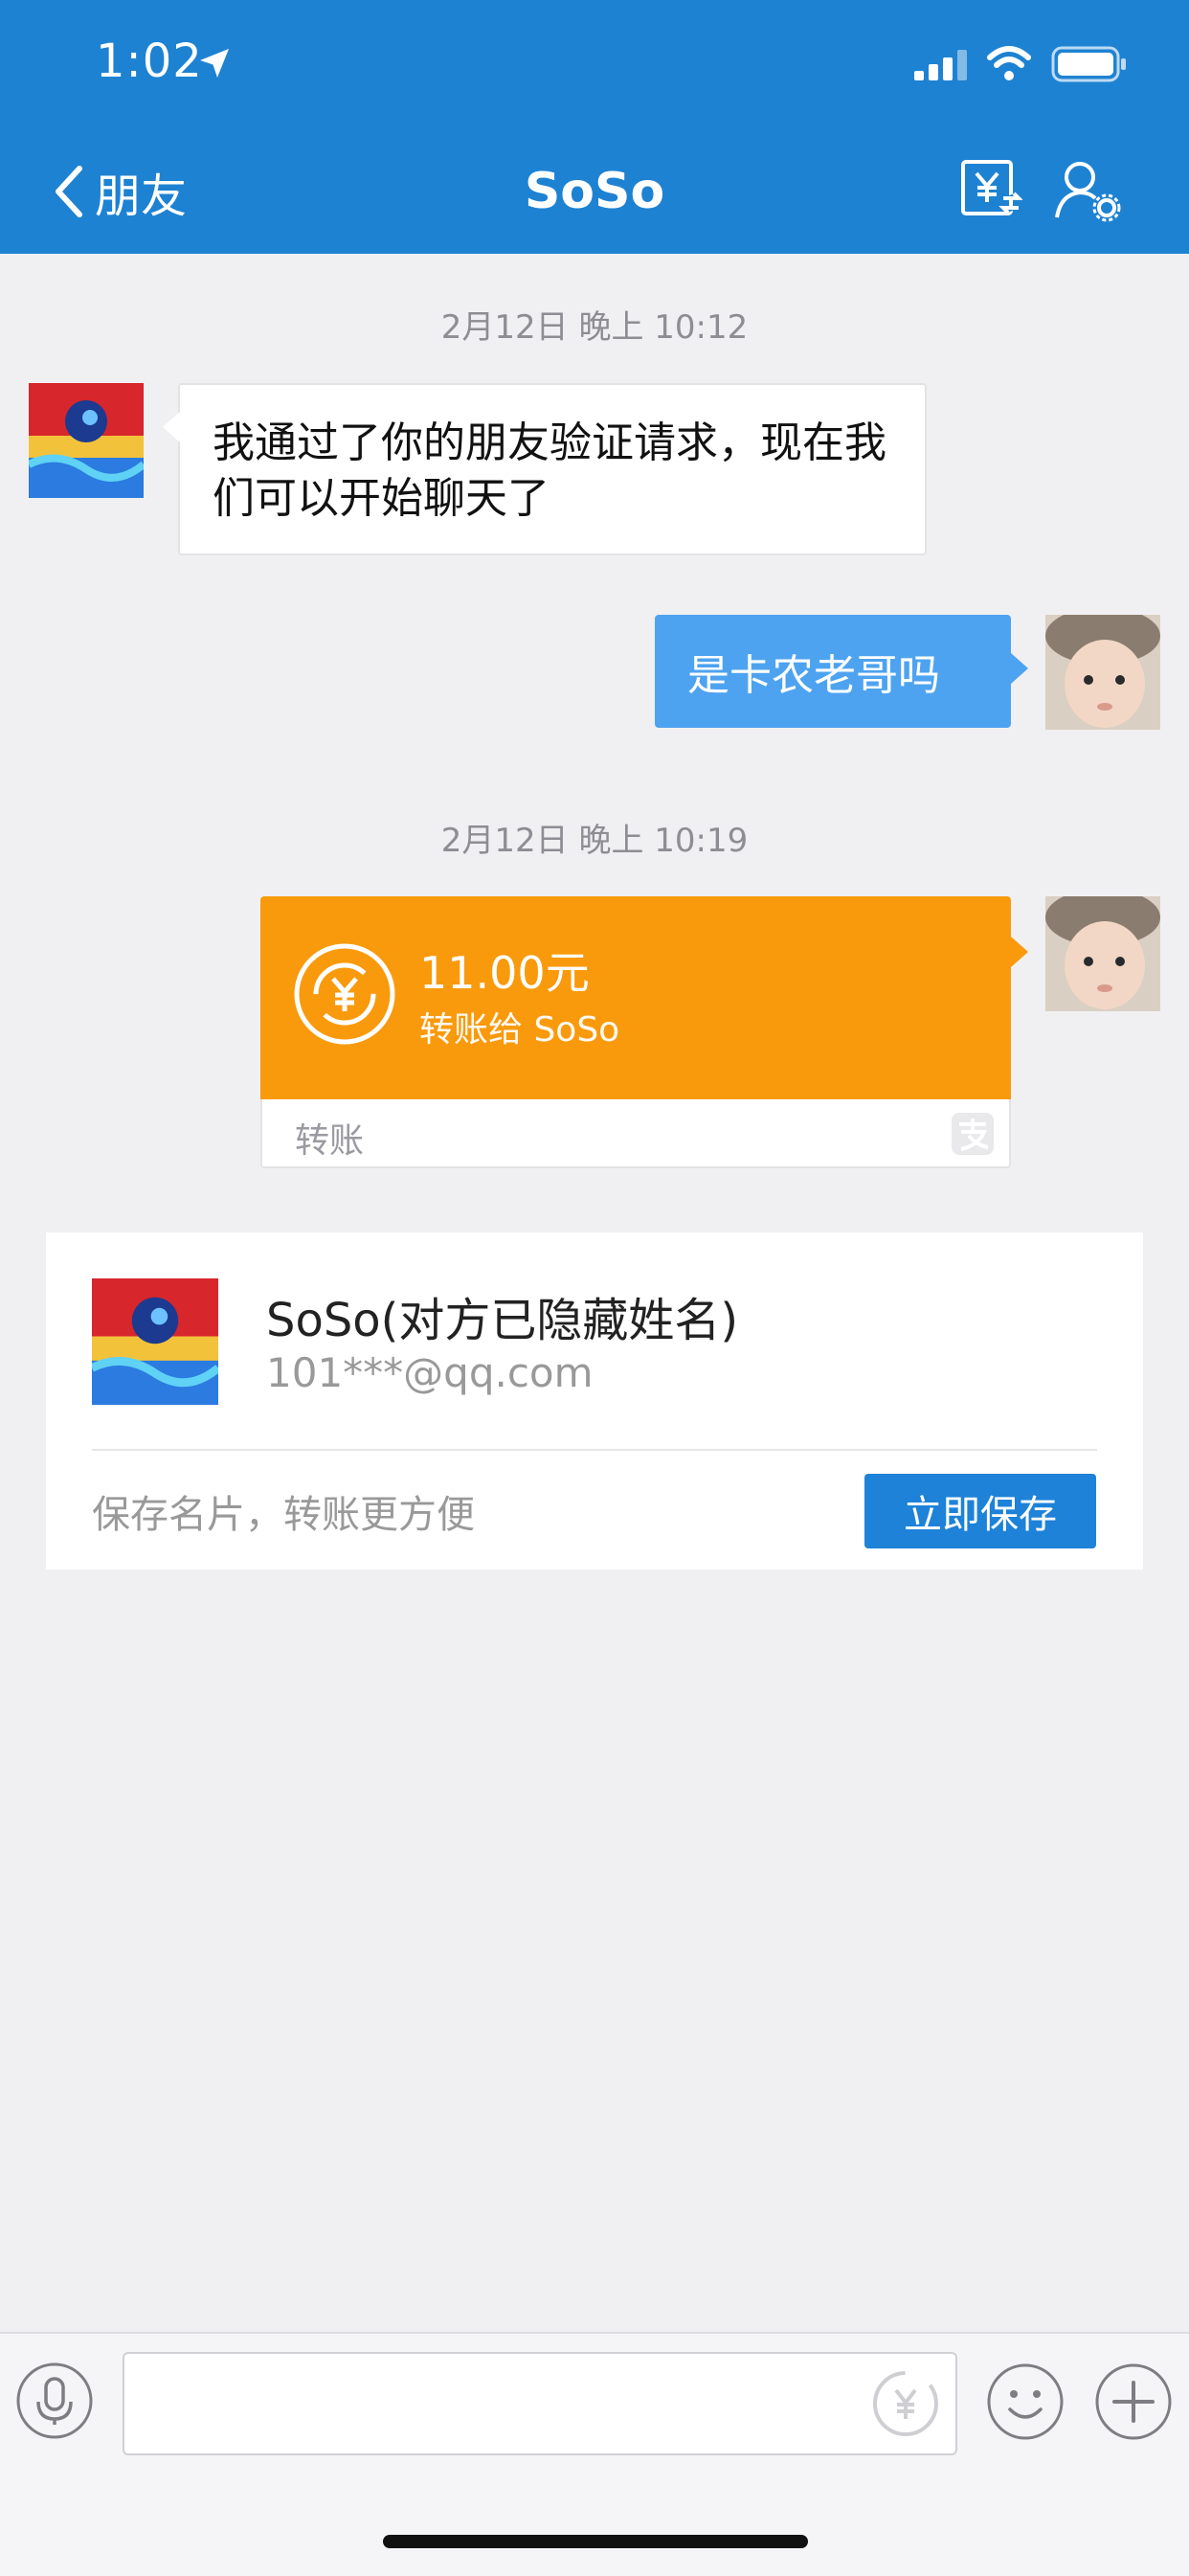 The image size is (1189, 2576). I want to click on back-button: 朋友, so click(120, 191).